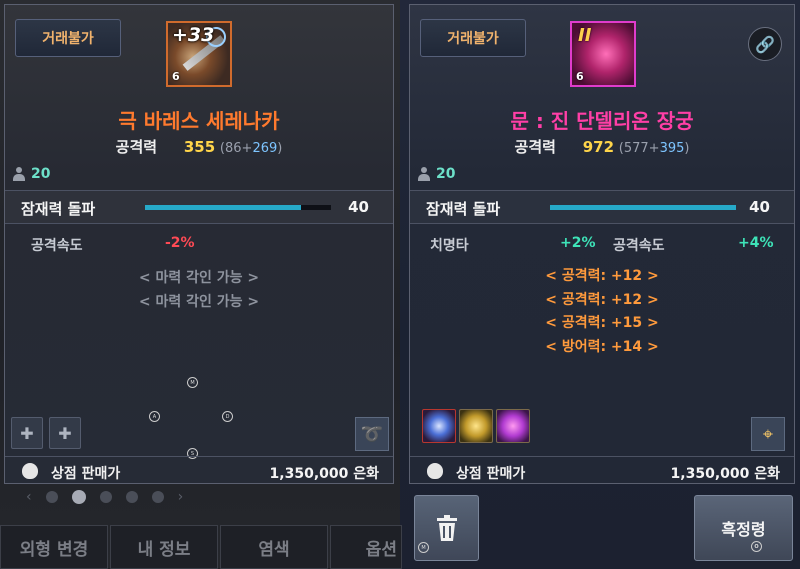  I want to click on black-spirit-button: 흑정령 O, so click(743, 528).